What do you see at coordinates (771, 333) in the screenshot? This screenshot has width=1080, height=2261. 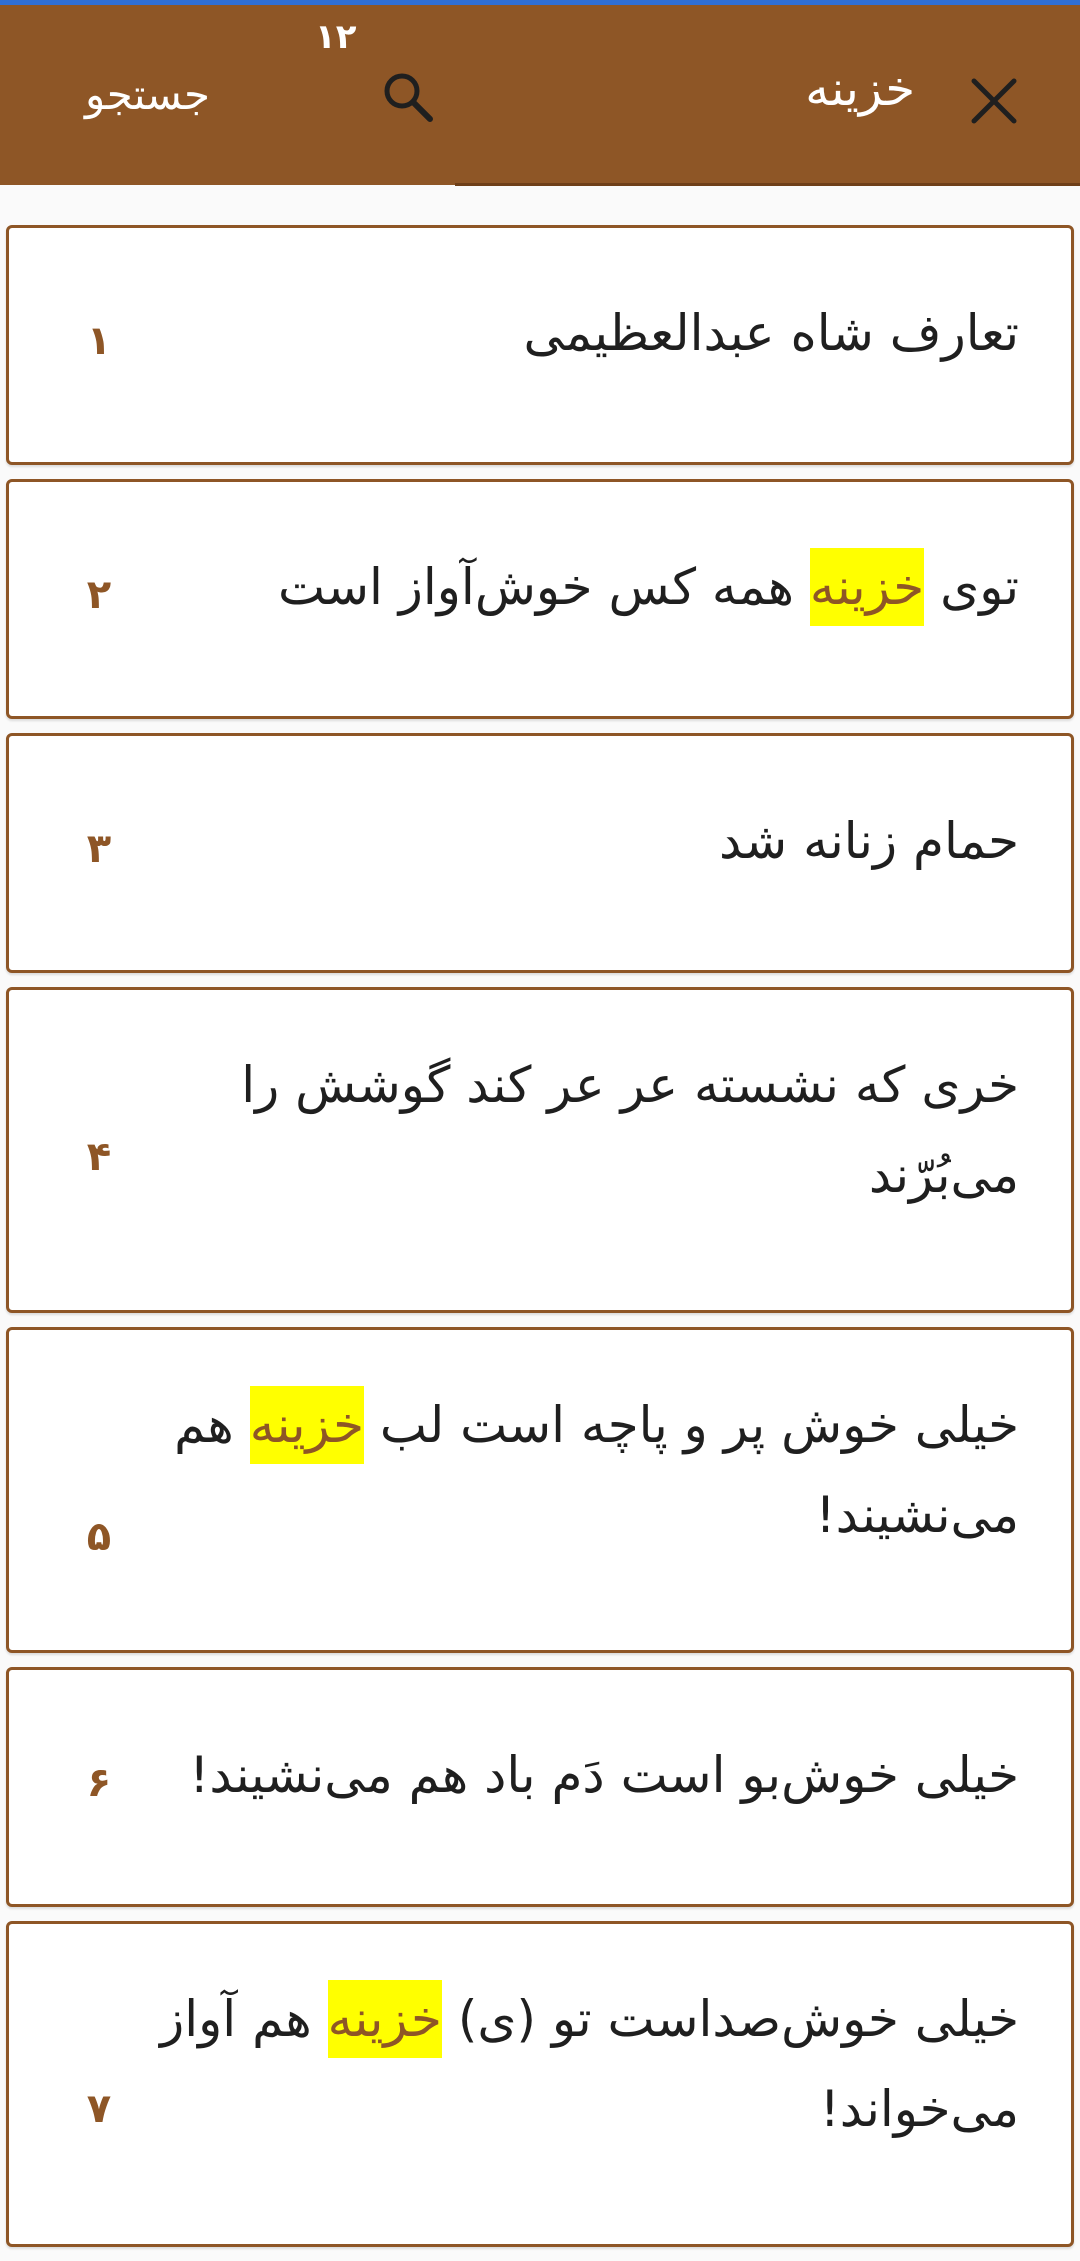 I see `result-text: تعارف شاه عبدالعظیمی` at bounding box center [771, 333].